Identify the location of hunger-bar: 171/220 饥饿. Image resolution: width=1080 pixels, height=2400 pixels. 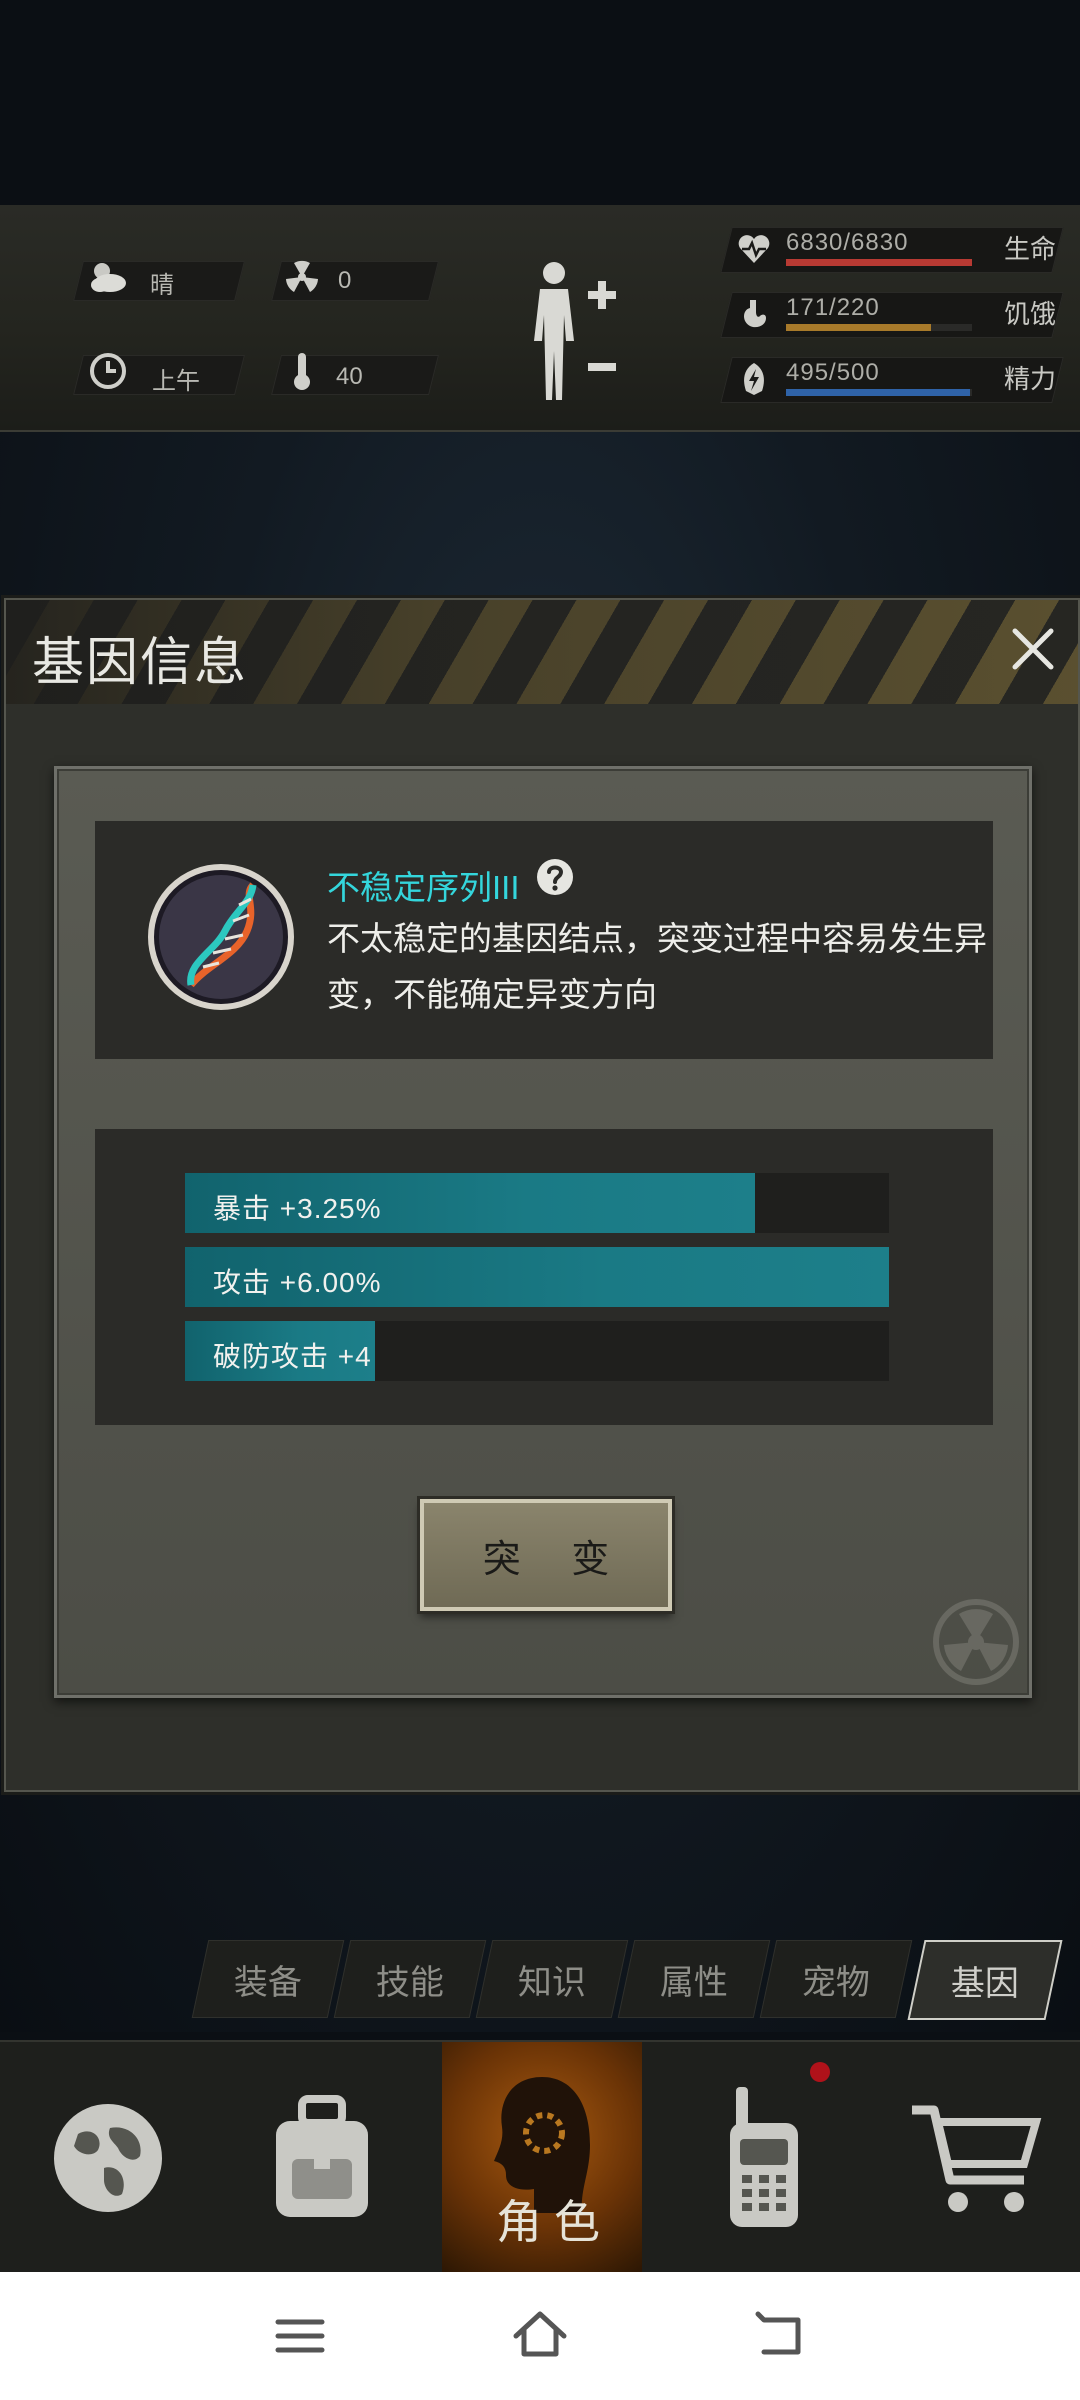
(892, 314).